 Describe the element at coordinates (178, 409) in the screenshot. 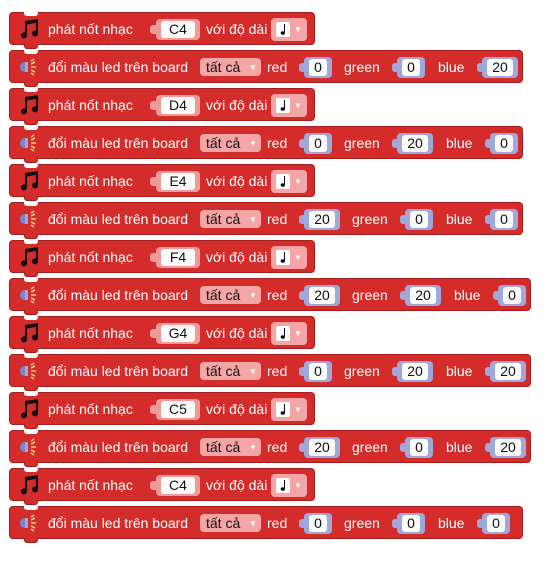

I see `note-value: C5` at that location.